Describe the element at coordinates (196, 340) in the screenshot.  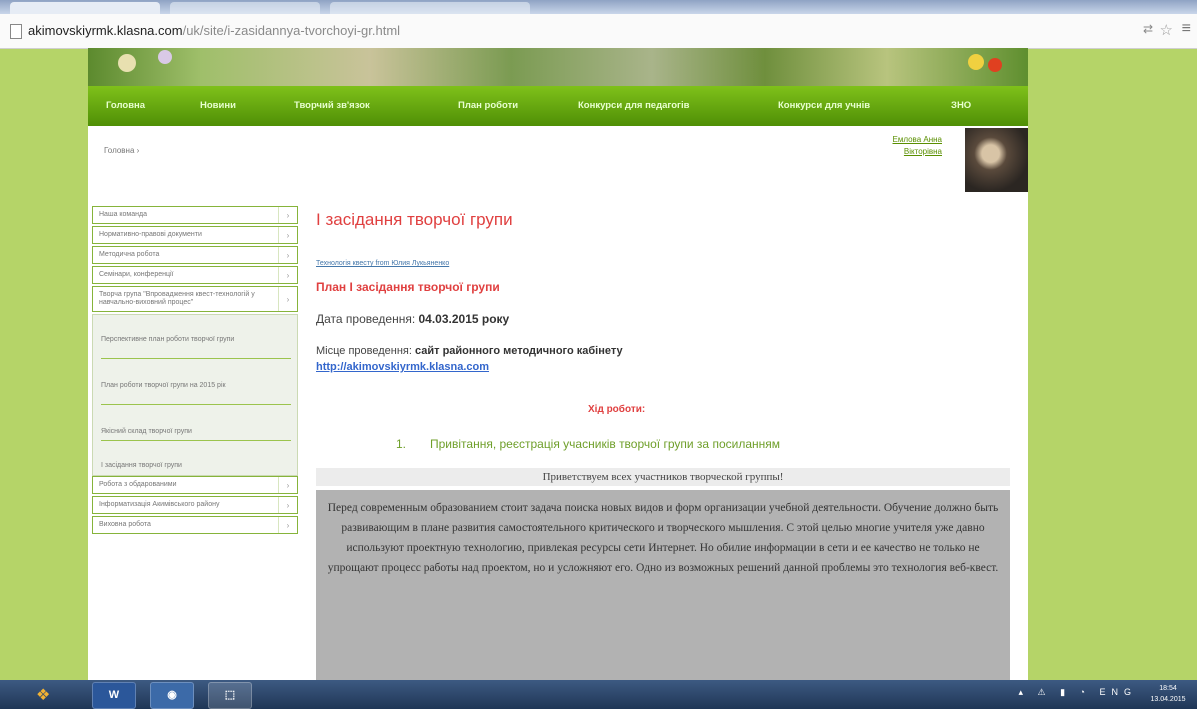
I see `sidebar-subitem: Перспективне план роботи творчої групи` at that location.